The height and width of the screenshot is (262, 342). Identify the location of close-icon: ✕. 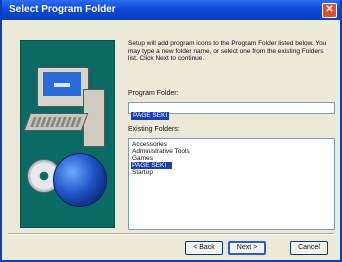
(329, 10).